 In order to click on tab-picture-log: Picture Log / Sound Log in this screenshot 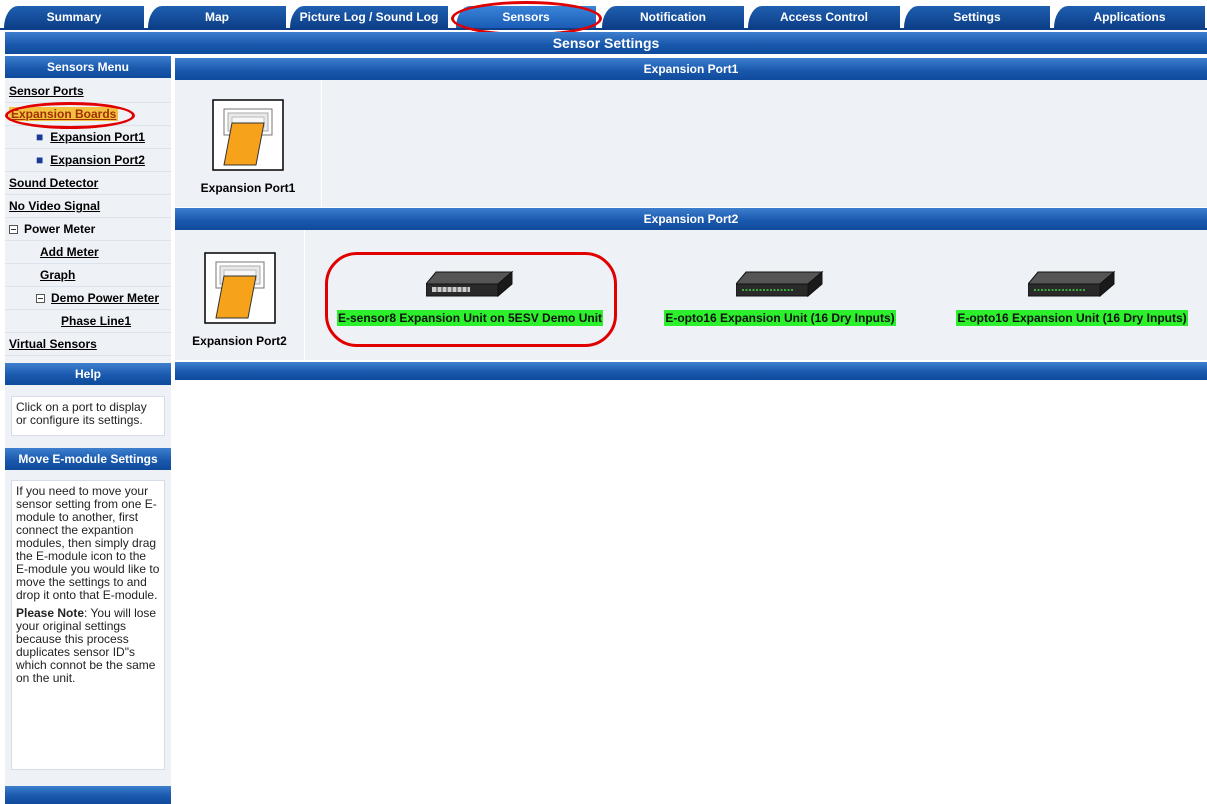, I will do `click(369, 17)`.